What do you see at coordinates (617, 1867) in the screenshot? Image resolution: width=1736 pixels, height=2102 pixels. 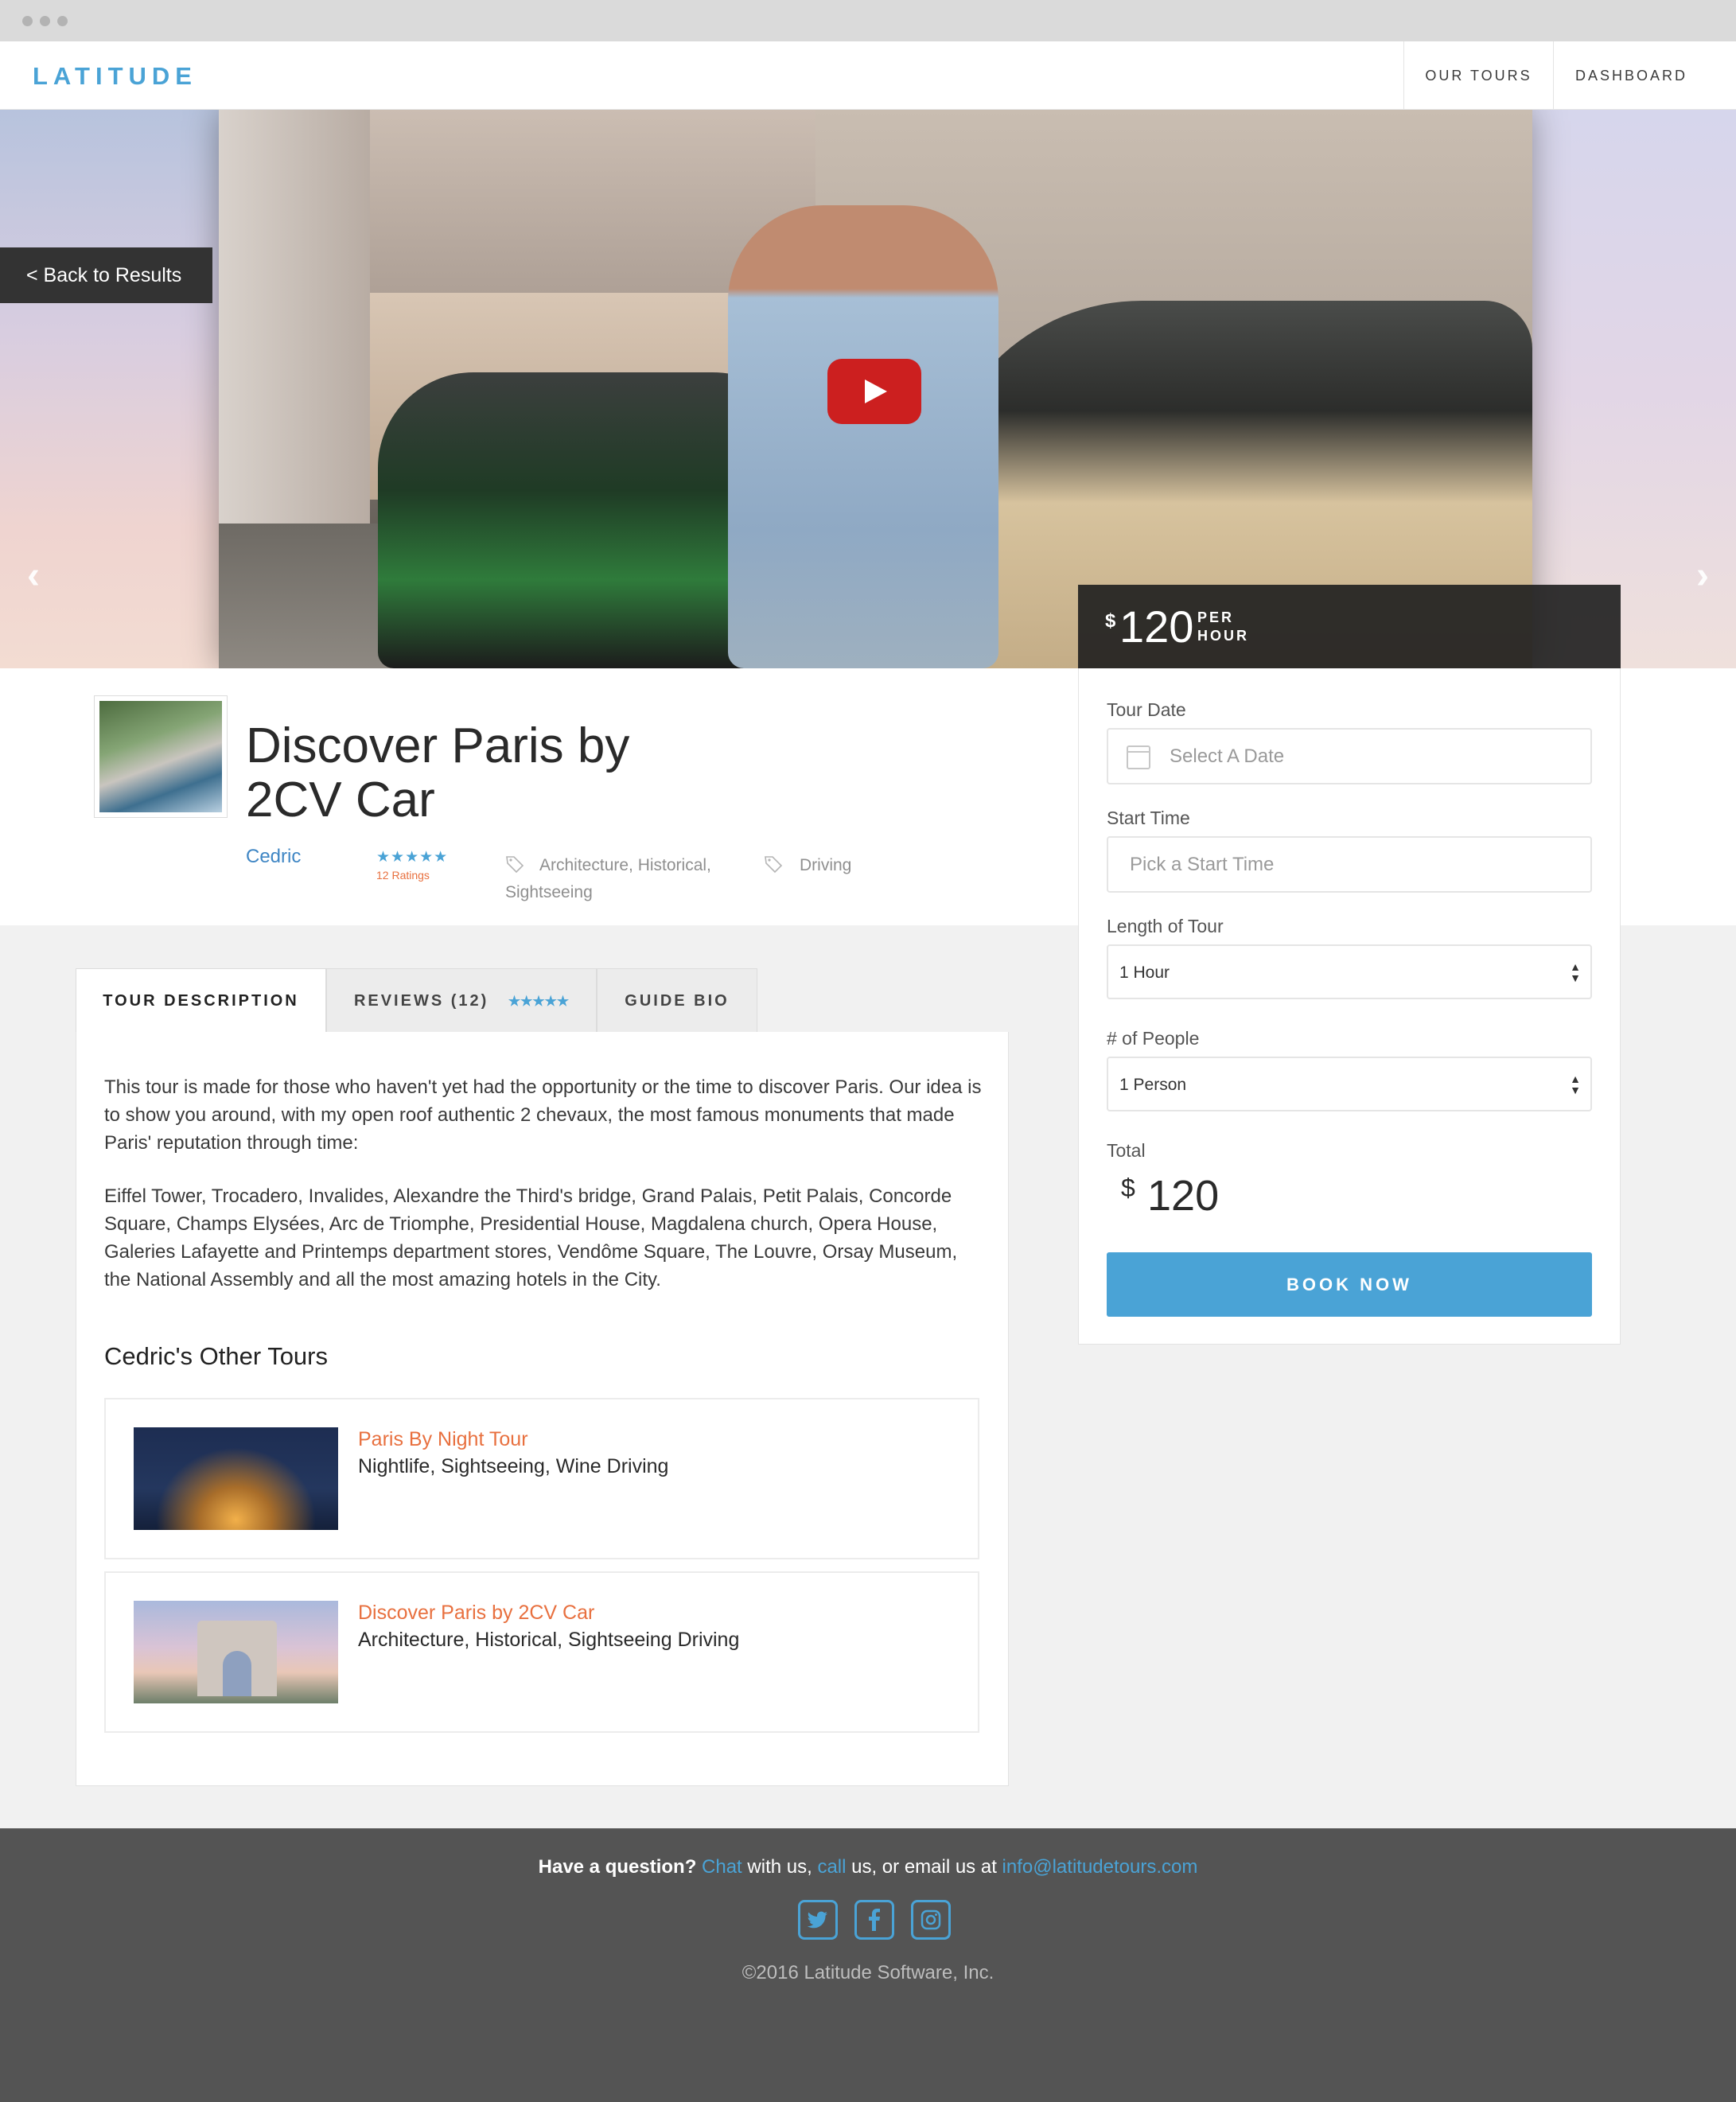 I see `footer-question: Have a question?` at bounding box center [617, 1867].